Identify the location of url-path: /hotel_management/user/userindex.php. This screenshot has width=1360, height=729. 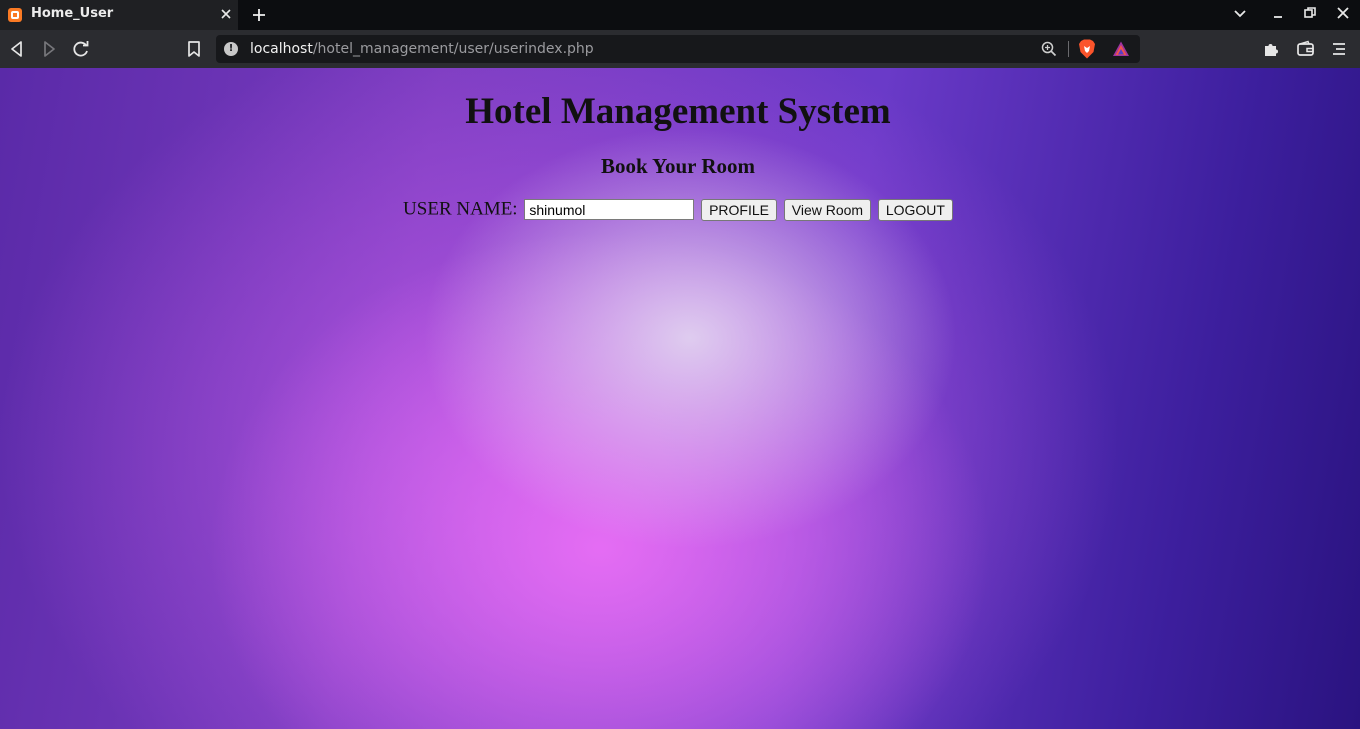
(453, 49).